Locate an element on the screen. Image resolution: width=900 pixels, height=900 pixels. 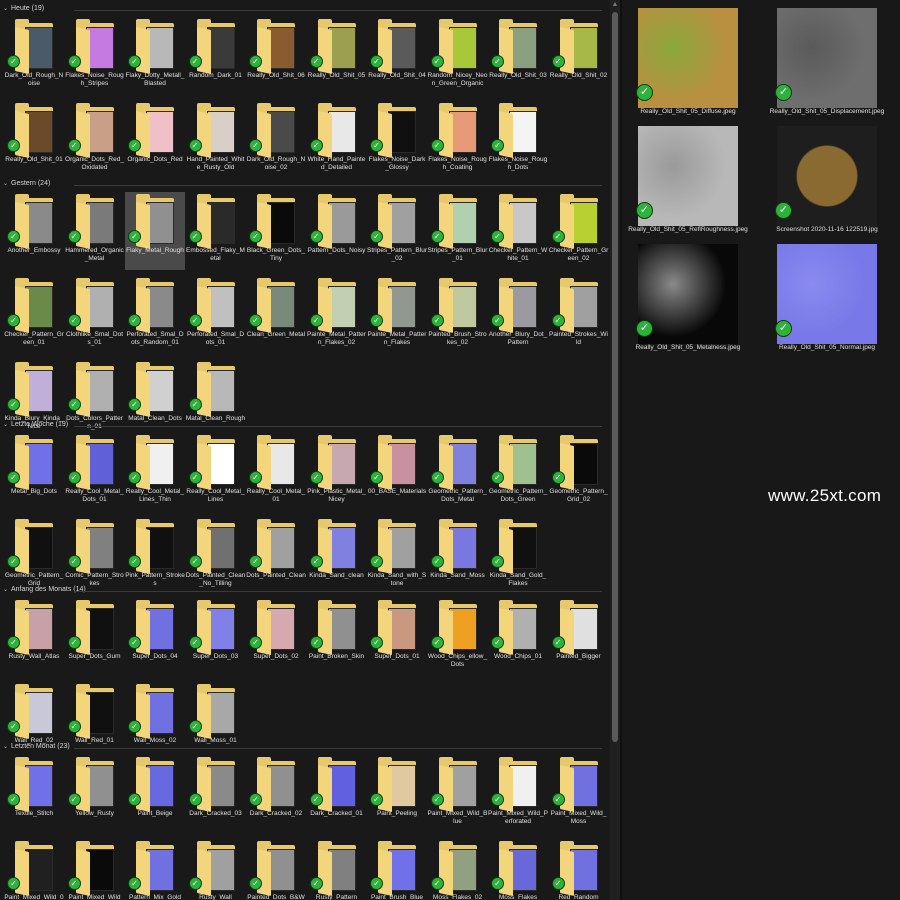
folder-item: ✓ Paint_Peeling is located at coordinates (397, 794).